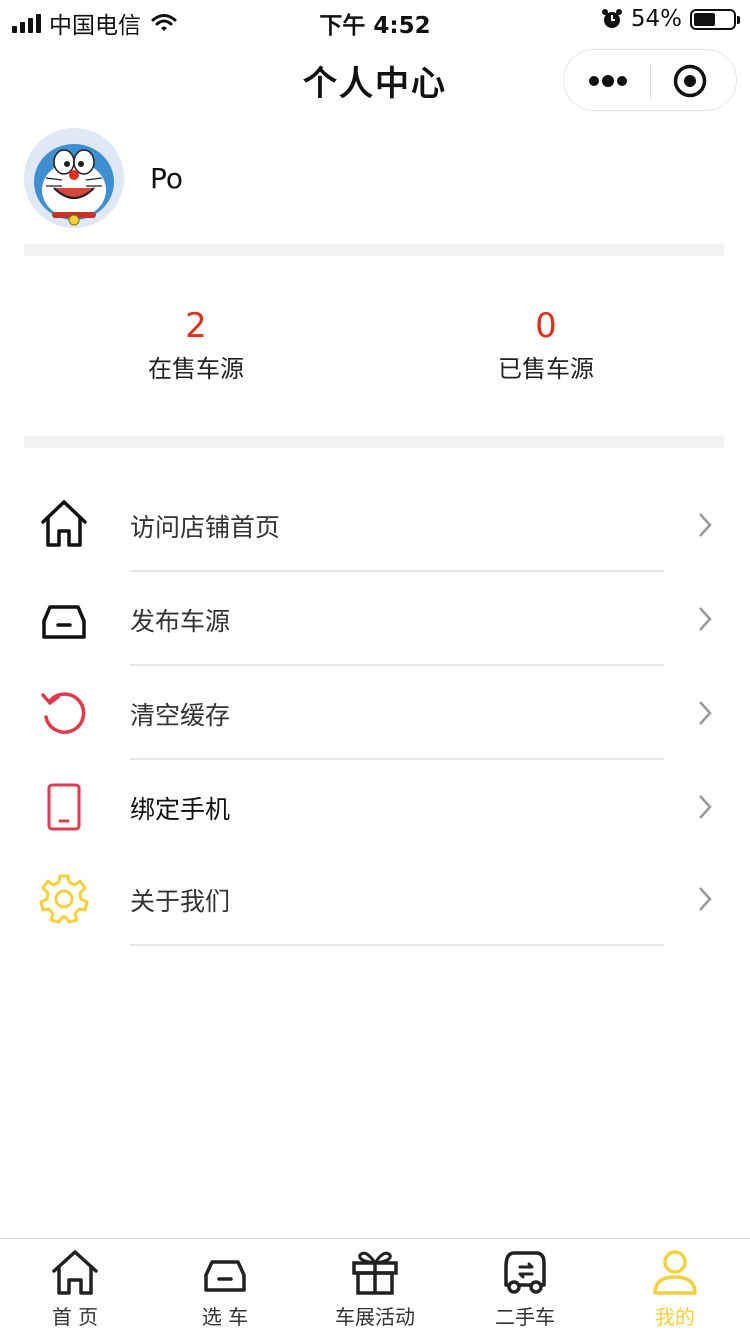 The image size is (750, 1334). What do you see at coordinates (64, 899) in the screenshot?
I see `gear-icon` at bounding box center [64, 899].